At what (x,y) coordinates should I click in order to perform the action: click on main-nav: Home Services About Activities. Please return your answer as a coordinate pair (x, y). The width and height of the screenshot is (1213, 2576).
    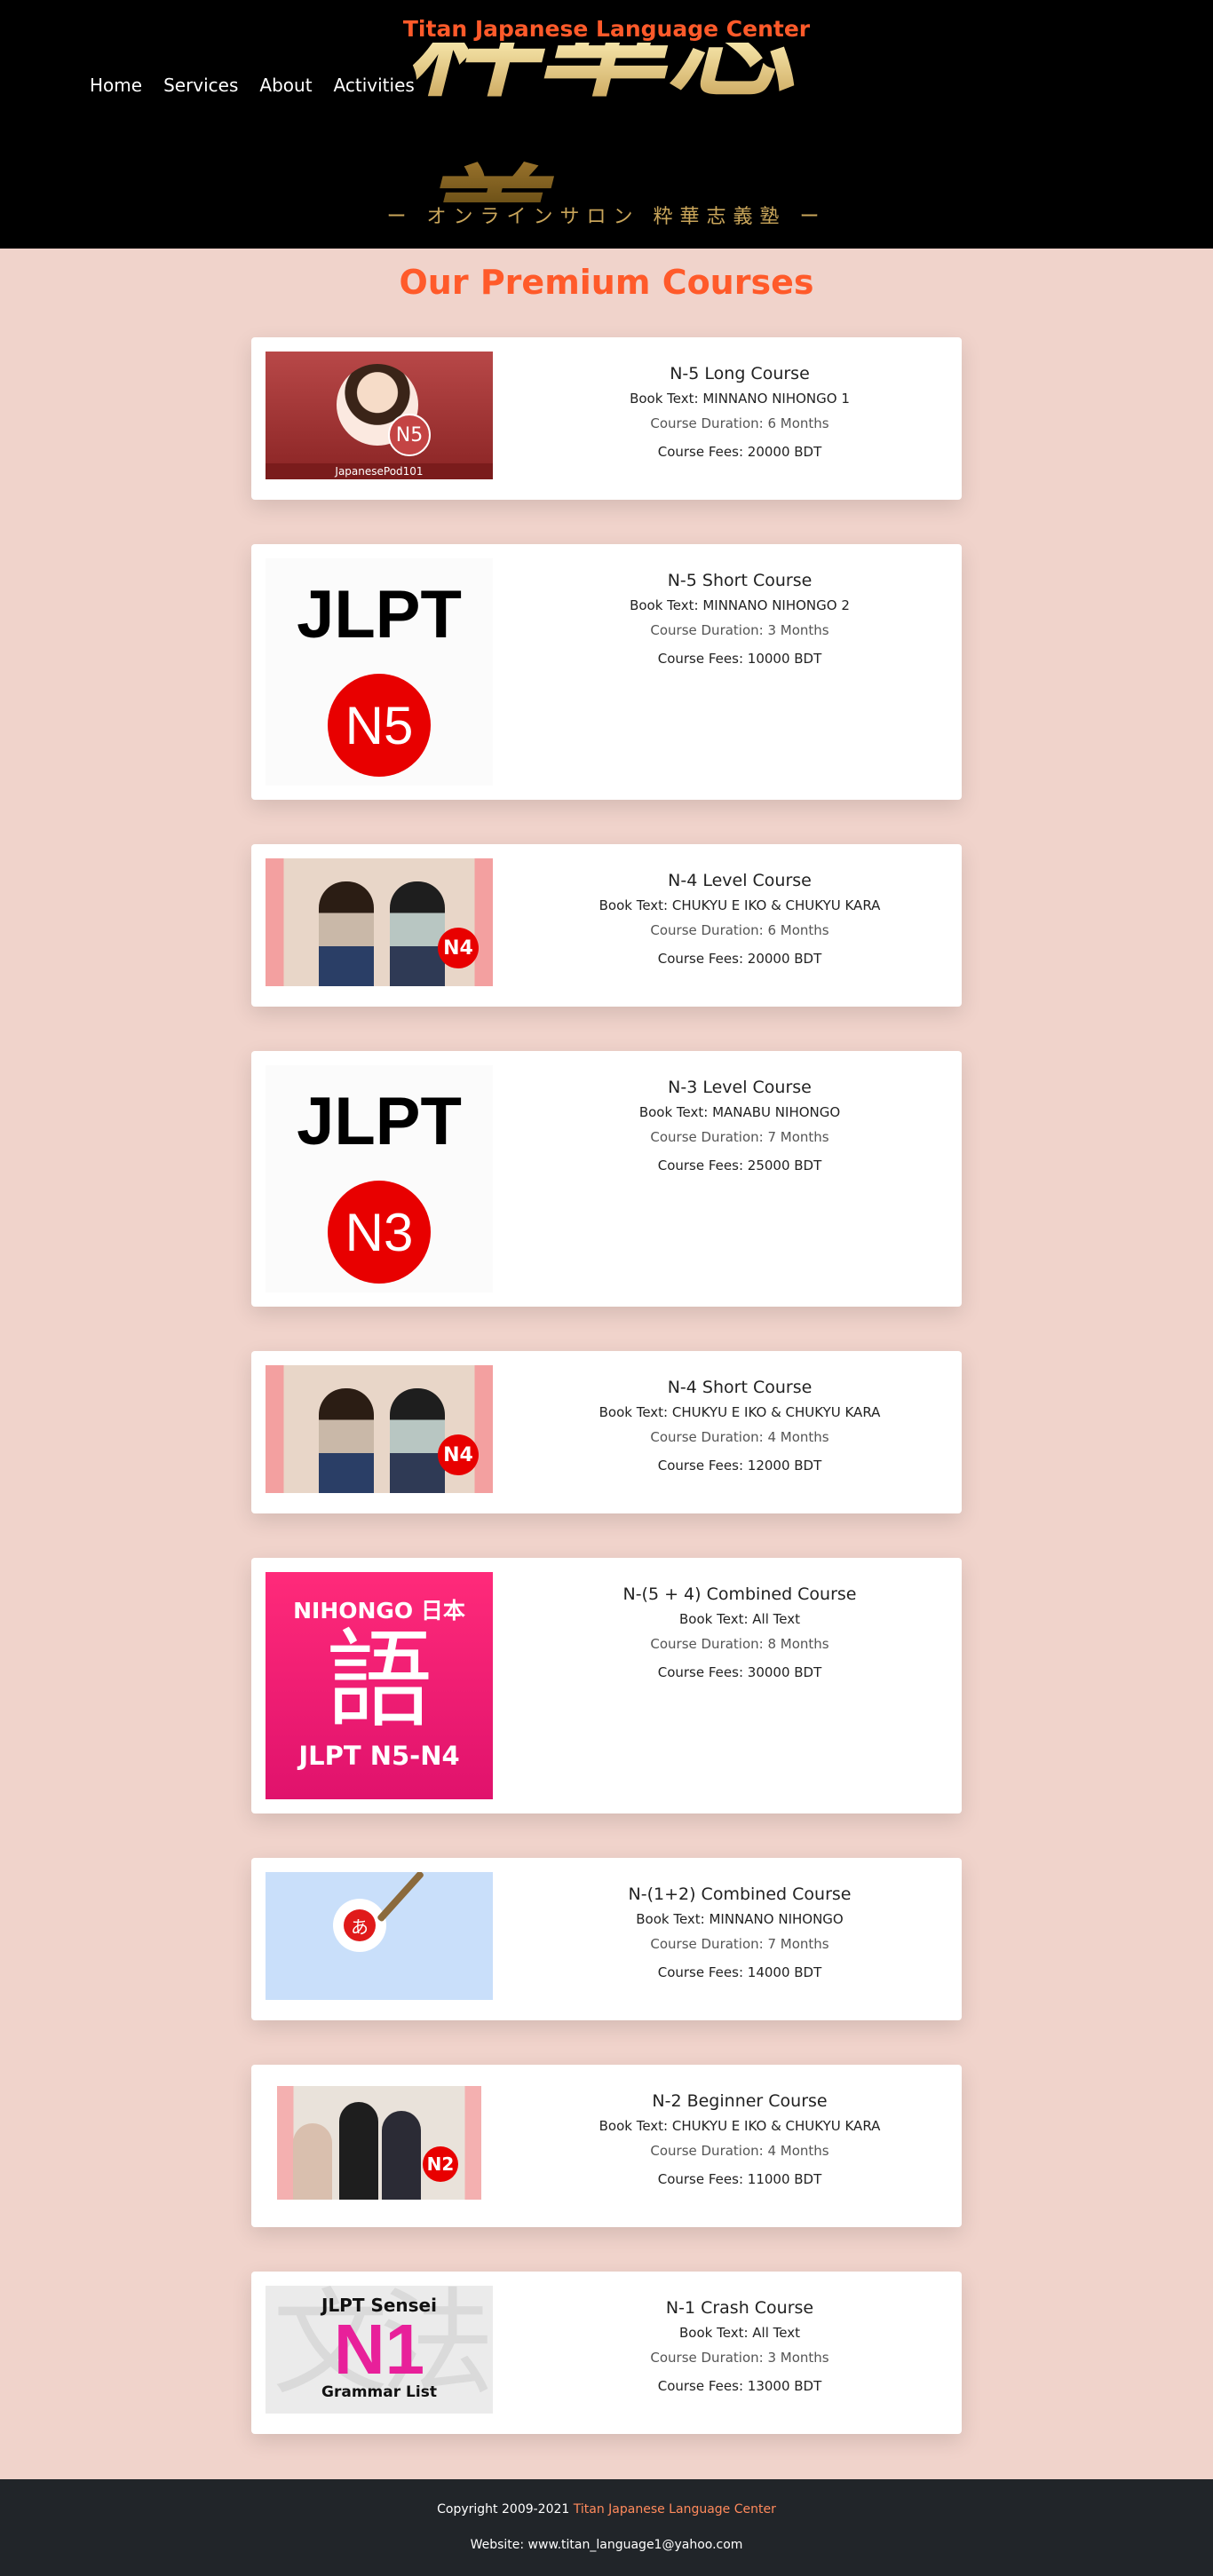
    Looking at the image, I should click on (252, 85).